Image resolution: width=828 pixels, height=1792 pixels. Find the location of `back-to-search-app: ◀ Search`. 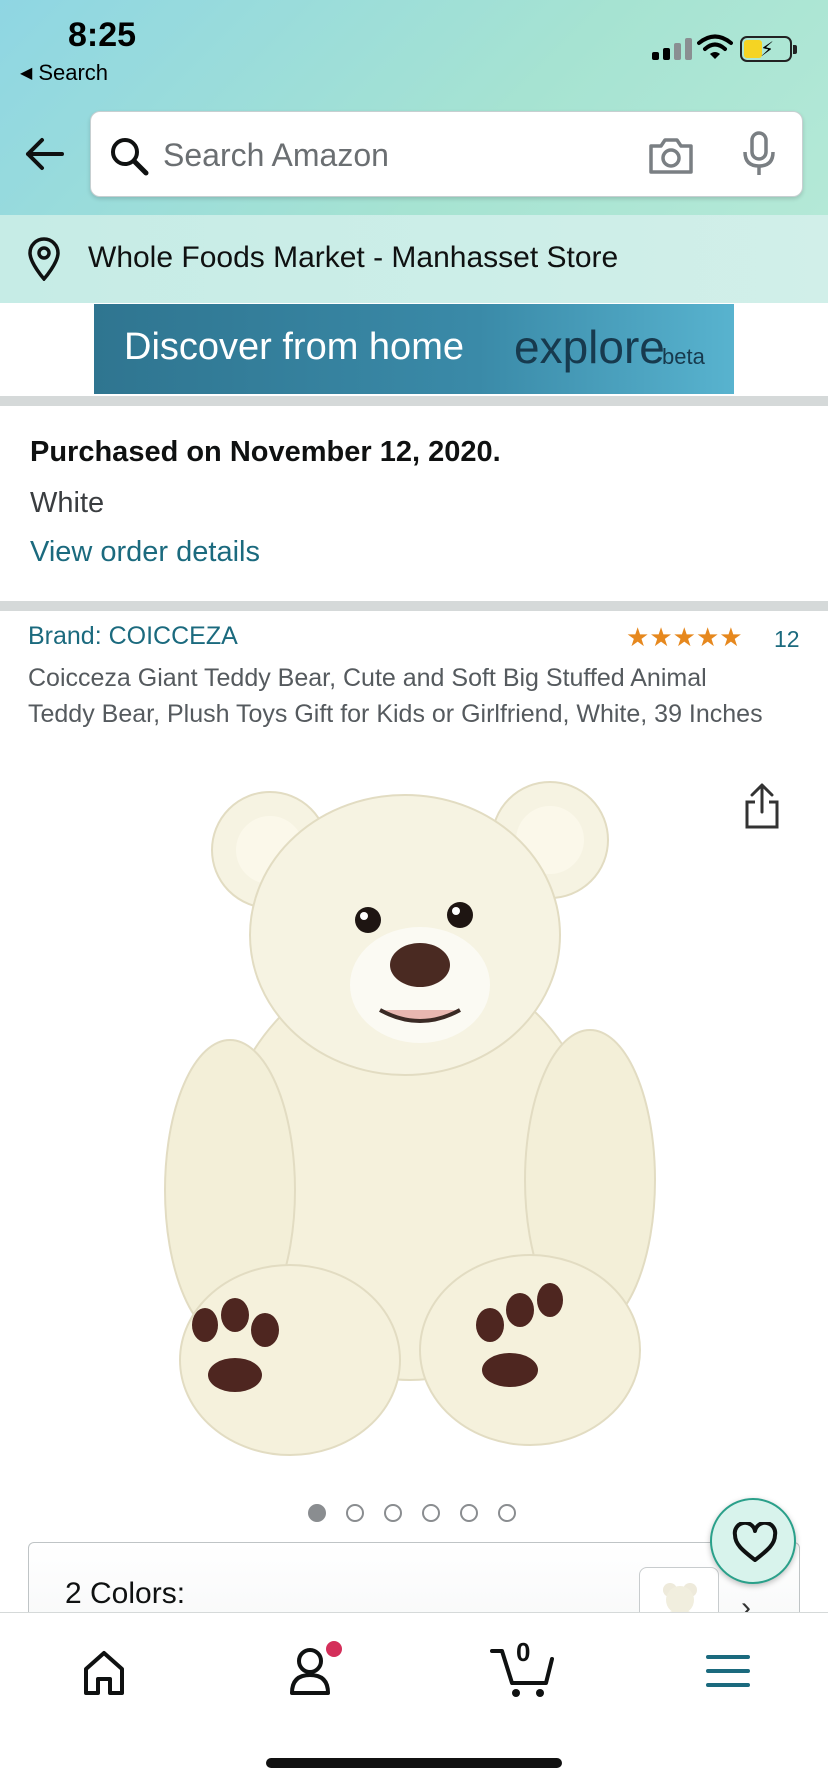

back-to-search-app: ◀ Search is located at coordinates (64, 73).